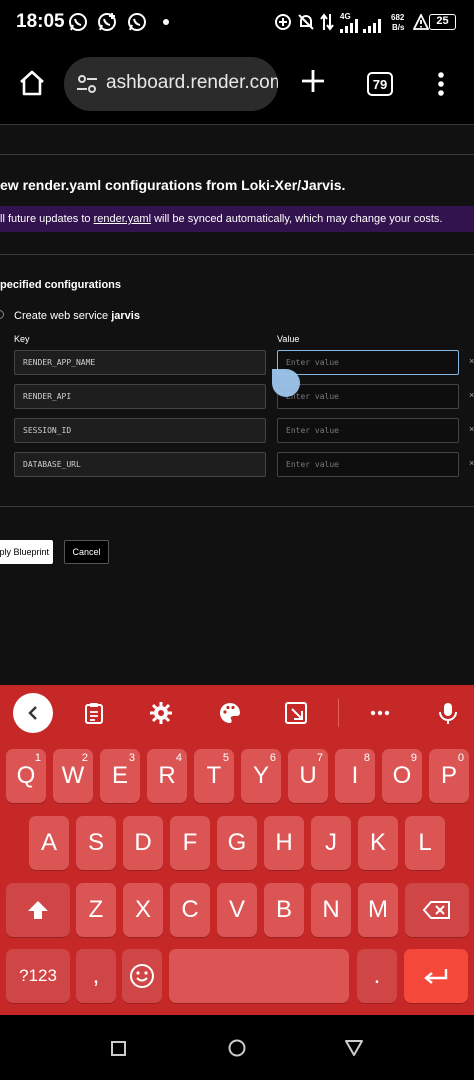 This screenshot has height=1080, width=474. What do you see at coordinates (272, 758) in the screenshot?
I see `key-hint: 6` at bounding box center [272, 758].